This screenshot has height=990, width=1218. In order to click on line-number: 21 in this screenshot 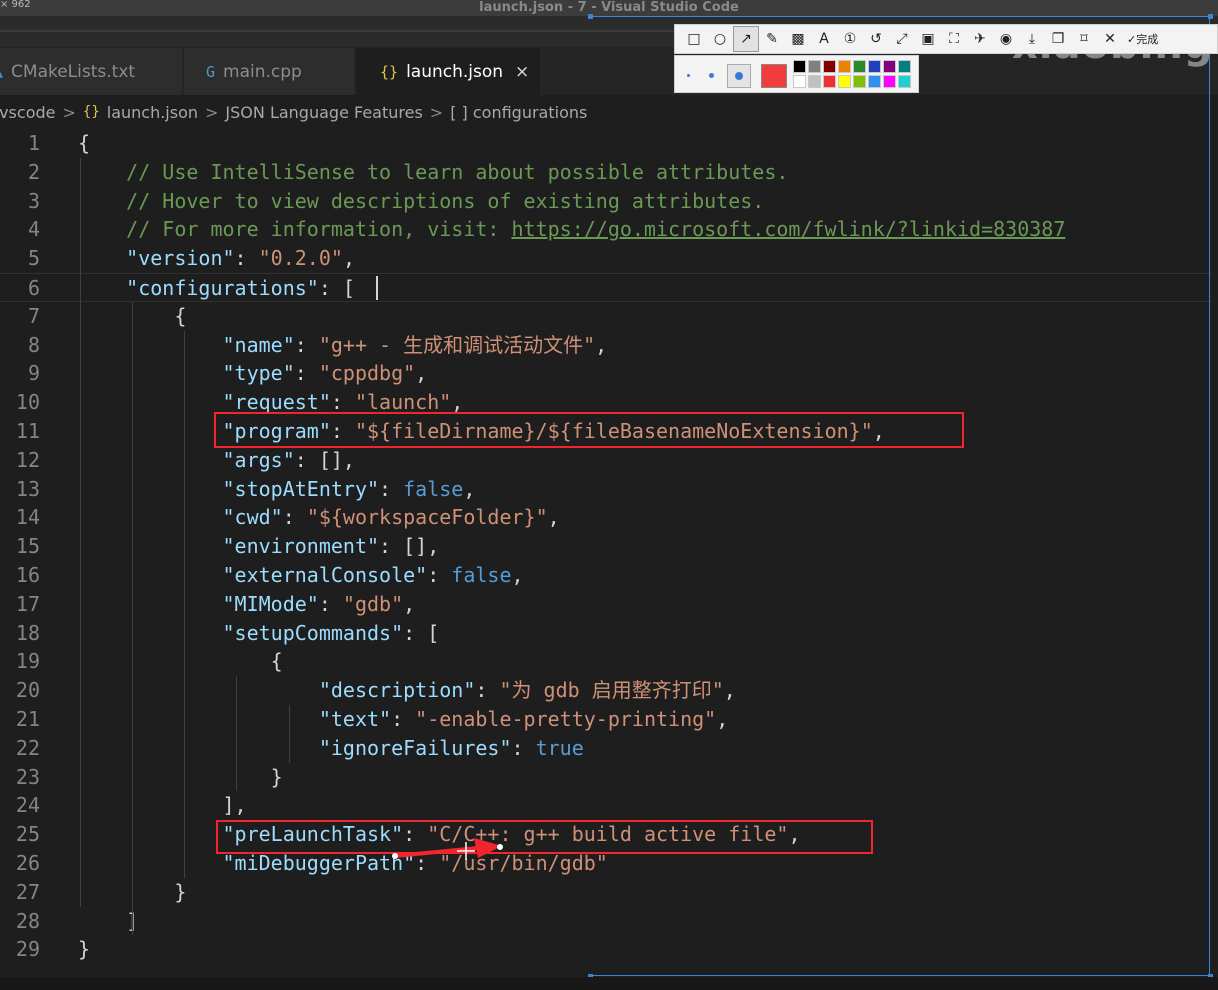, I will do `click(27, 719)`.